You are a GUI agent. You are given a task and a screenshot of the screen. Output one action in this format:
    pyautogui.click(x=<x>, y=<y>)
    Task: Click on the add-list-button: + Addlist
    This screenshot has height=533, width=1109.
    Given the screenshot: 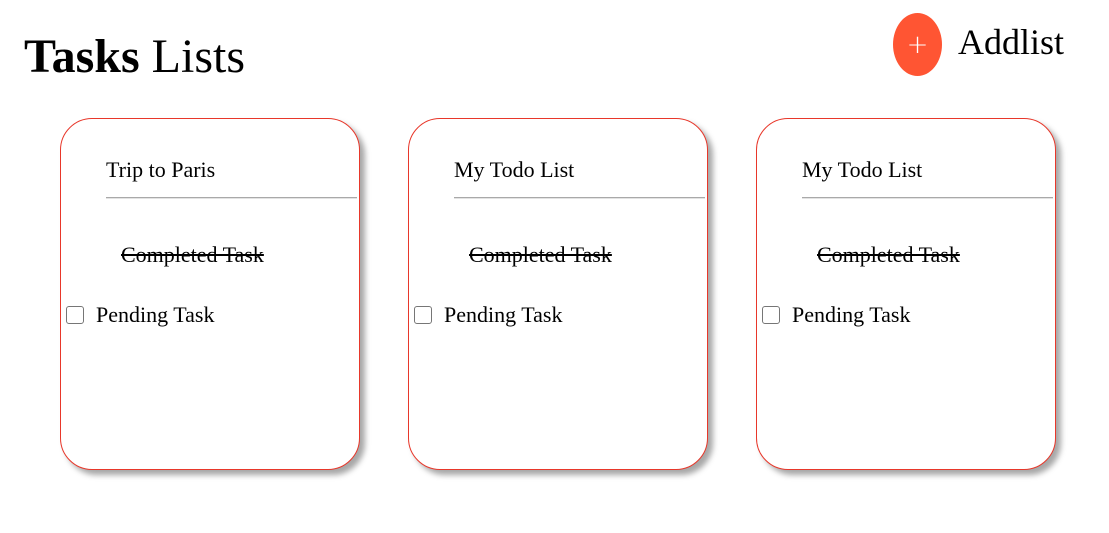 What is the action you would take?
    pyautogui.click(x=978, y=44)
    